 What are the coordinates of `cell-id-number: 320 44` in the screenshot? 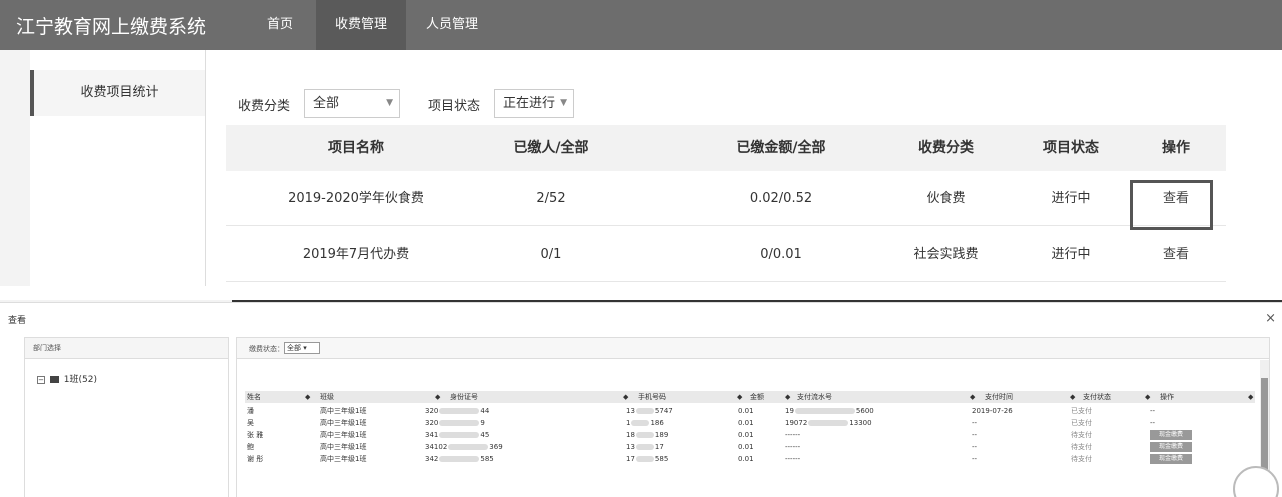 It's located at (457, 411).